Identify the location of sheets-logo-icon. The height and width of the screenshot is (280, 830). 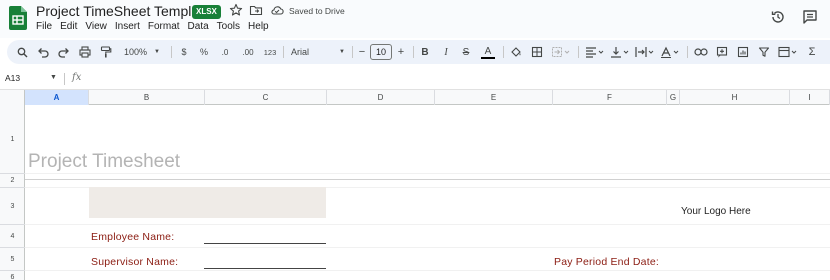
(18, 18).